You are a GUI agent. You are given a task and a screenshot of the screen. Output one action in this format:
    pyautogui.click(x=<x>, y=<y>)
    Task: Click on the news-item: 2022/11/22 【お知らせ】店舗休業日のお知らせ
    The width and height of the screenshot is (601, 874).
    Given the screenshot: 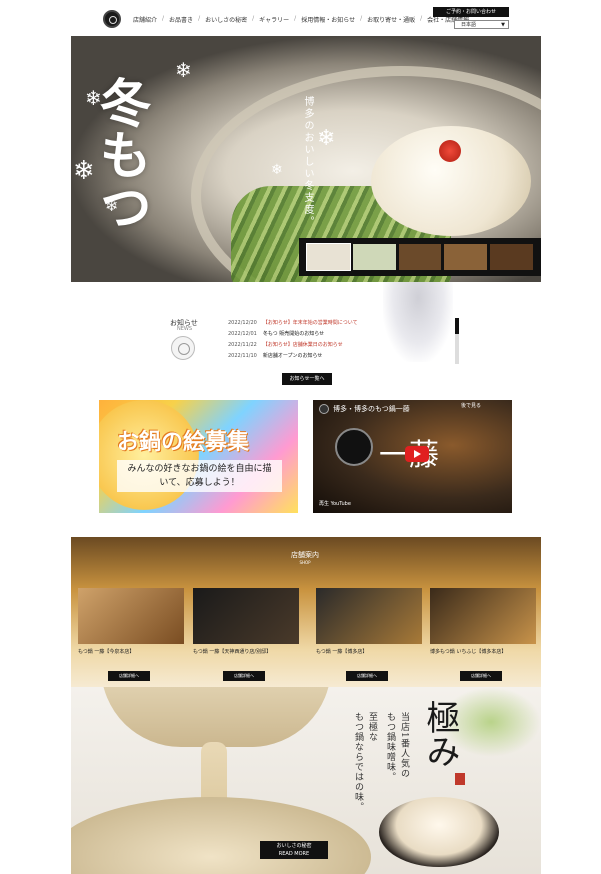 What is the action you would take?
    pyautogui.click(x=333, y=345)
    